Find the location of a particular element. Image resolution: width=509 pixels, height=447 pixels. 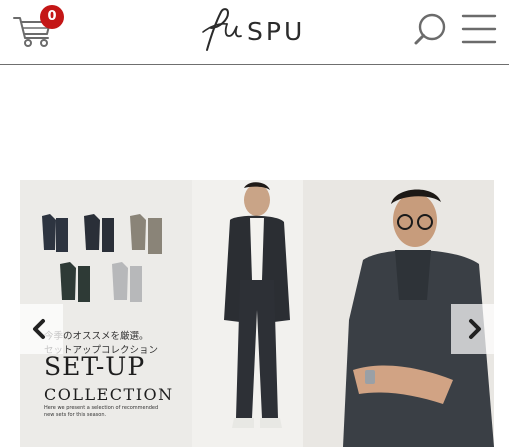

cart-count-badge: 0 is located at coordinates (52, 17).